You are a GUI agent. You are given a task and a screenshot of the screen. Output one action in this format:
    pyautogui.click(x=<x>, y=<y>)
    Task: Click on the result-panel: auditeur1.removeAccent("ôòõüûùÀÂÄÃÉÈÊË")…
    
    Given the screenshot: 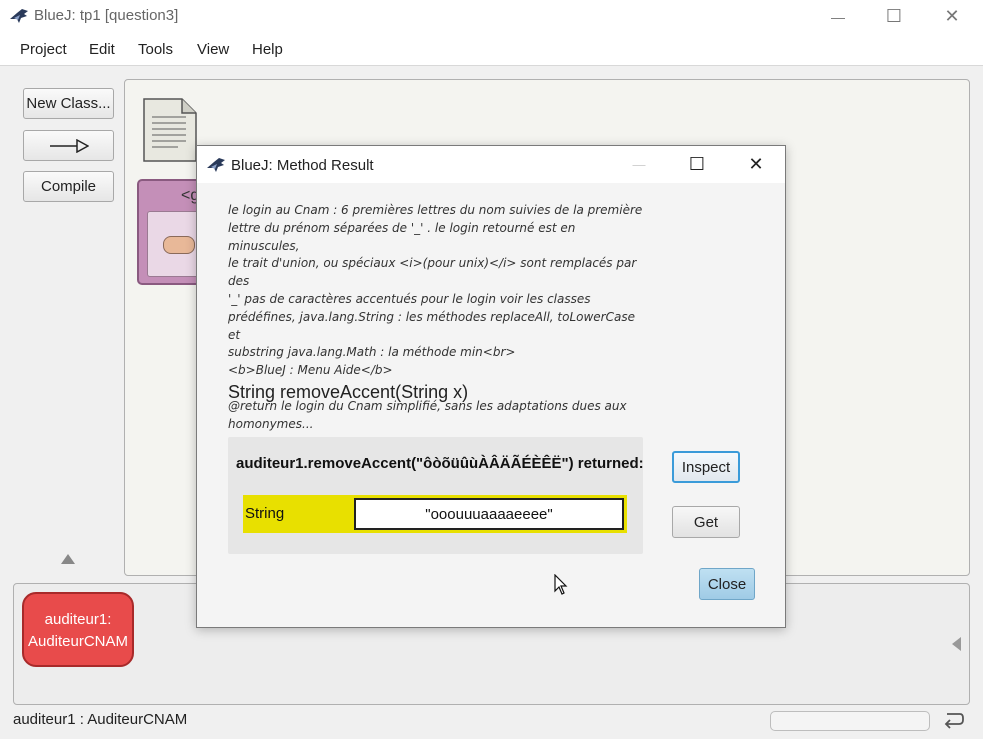 What is the action you would take?
    pyautogui.click(x=436, y=495)
    